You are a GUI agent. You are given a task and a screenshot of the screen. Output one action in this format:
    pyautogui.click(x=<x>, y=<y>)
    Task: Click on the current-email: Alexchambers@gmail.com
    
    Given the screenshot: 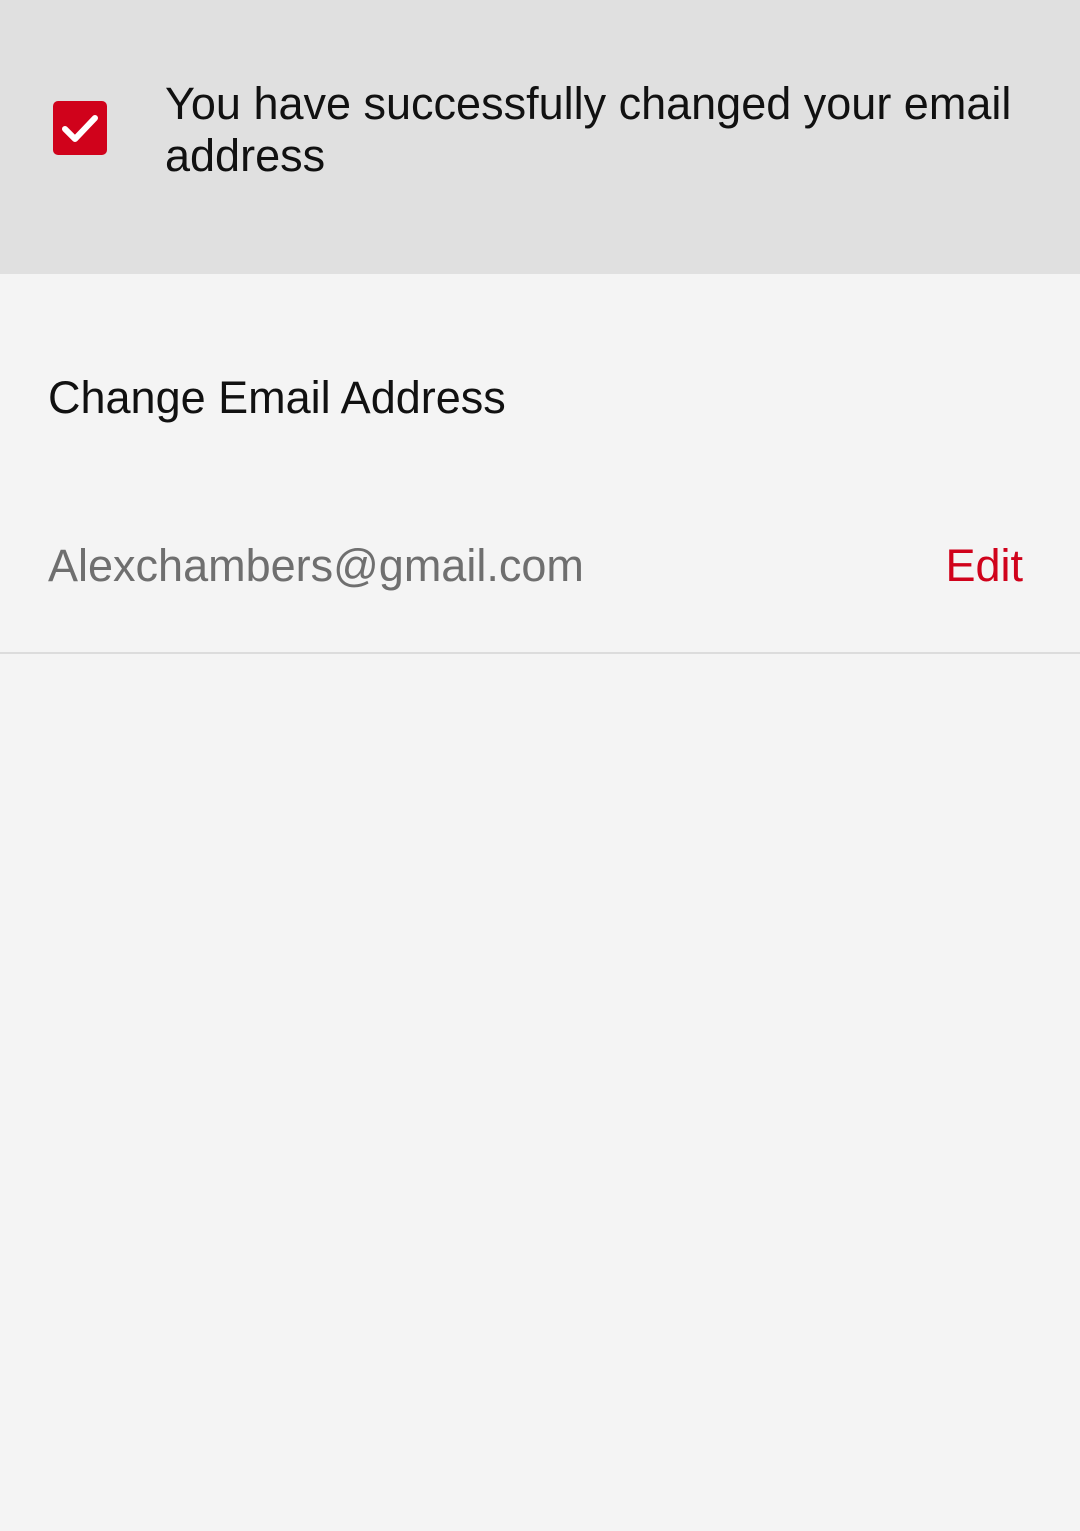 What is the action you would take?
    pyautogui.click(x=316, y=565)
    